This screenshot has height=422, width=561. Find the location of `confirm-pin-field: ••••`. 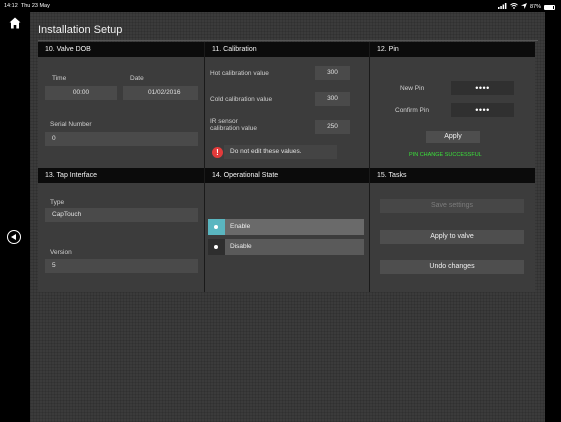

confirm-pin-field: •••• is located at coordinates (482, 110).